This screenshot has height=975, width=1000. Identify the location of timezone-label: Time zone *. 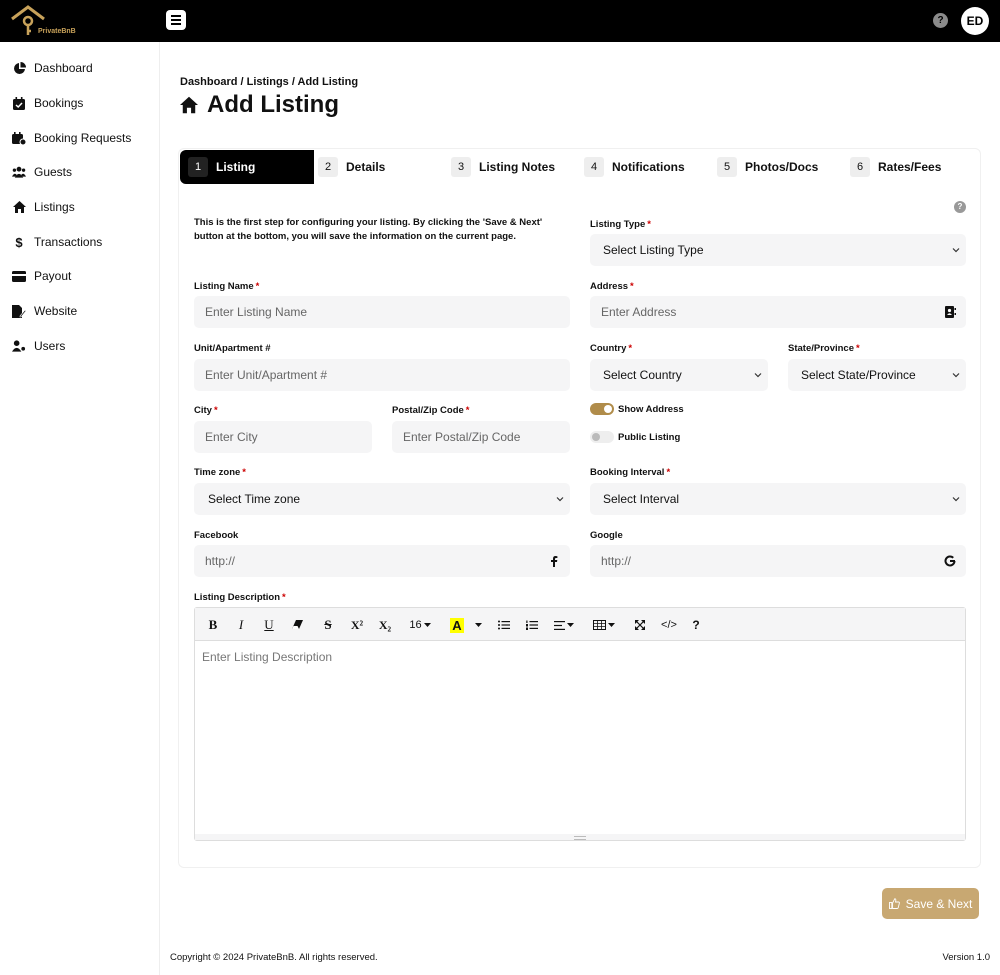
(220, 472).